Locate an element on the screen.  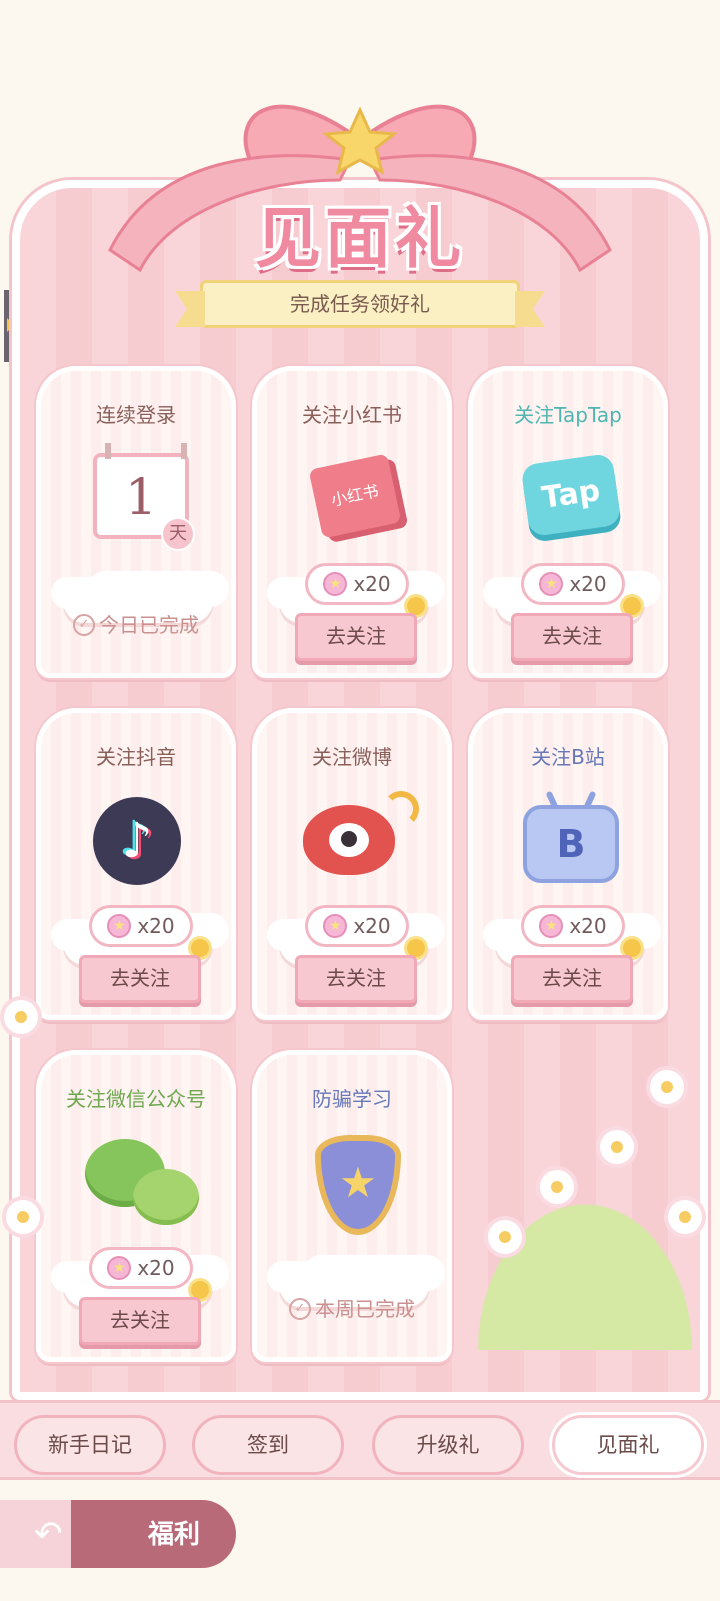
bilibili-icon: B is located at coordinates (571, 844).